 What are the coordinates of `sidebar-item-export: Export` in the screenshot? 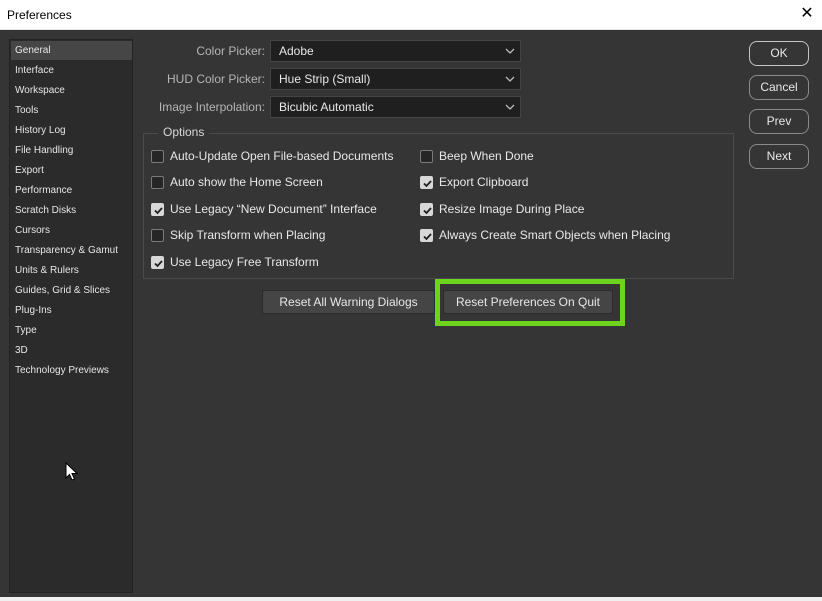 It's located at (71, 170).